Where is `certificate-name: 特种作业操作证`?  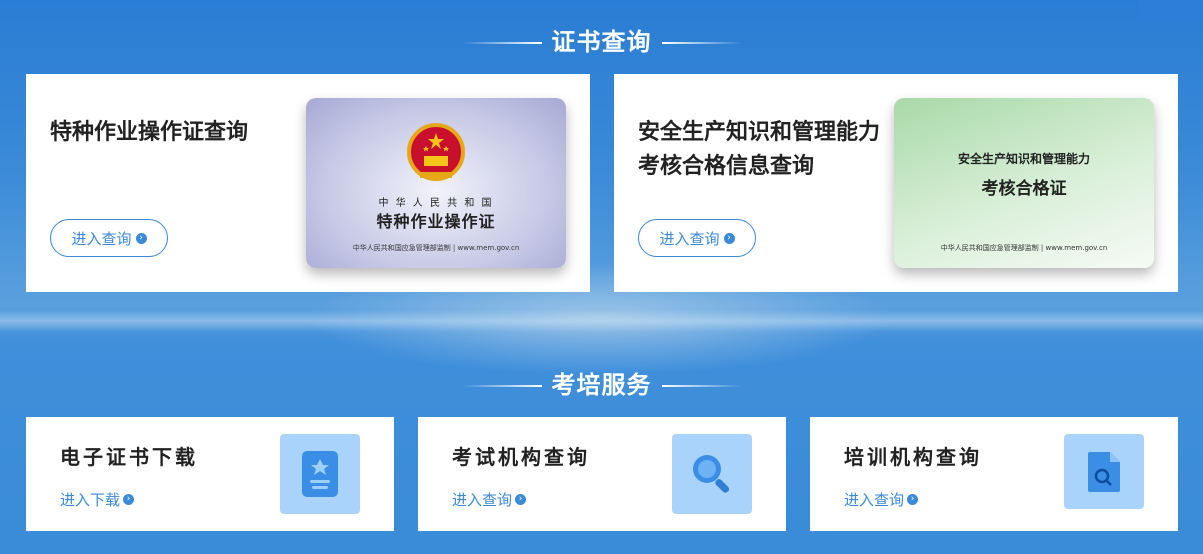 certificate-name: 特种作业操作证 is located at coordinates (436, 221).